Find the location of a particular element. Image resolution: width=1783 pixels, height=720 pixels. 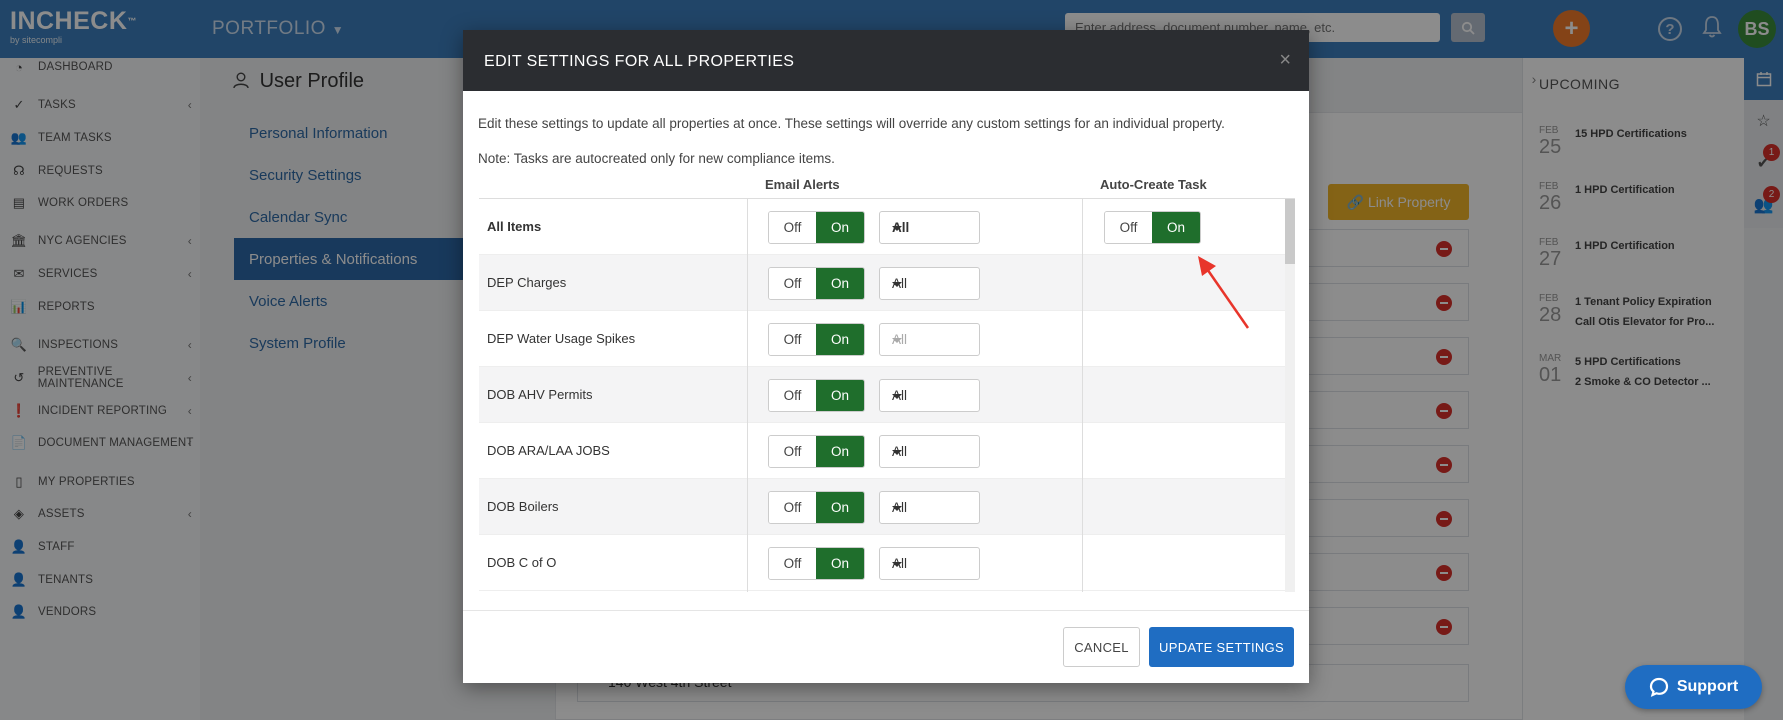

settings-row: DOB C of O Off On All is located at coordinates (882, 563).